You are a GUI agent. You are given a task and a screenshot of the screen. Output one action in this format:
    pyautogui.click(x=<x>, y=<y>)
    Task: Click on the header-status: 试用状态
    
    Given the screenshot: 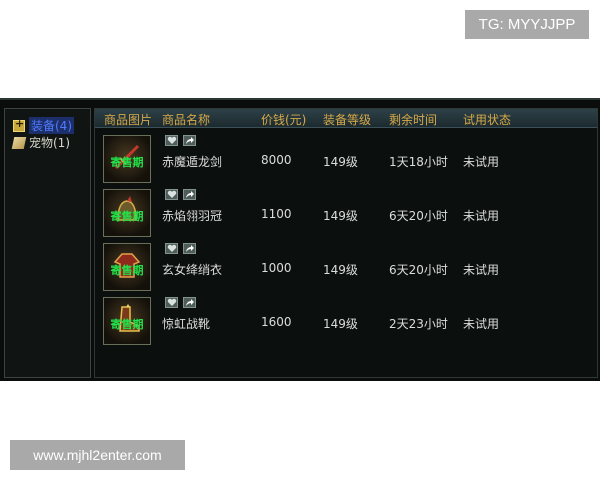 What is the action you would take?
    pyautogui.click(x=487, y=120)
    